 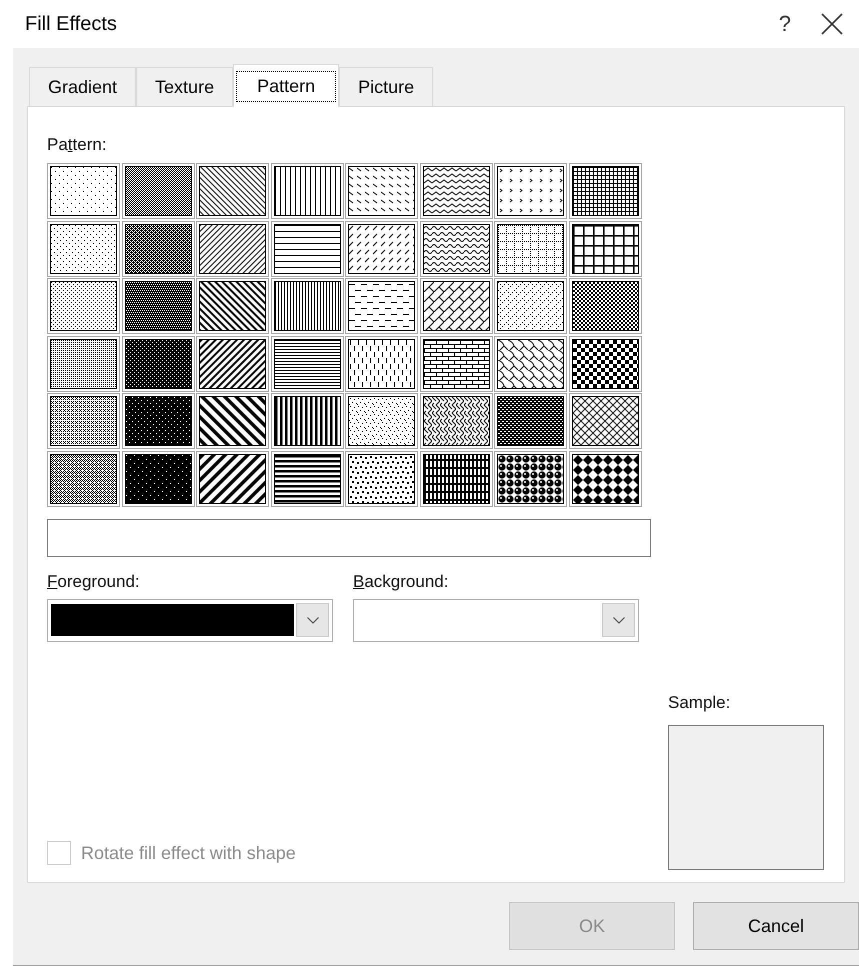 I want to click on foreground-dropdown, so click(x=190, y=620).